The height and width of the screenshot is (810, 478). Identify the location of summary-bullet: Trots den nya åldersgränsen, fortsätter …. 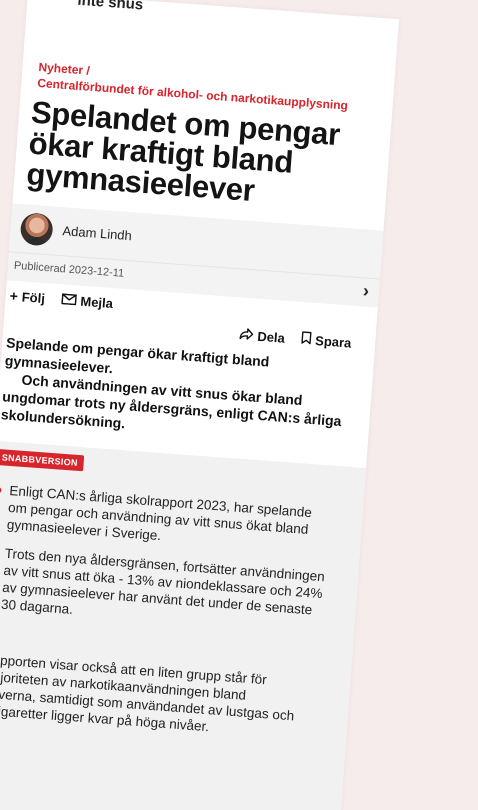
(163, 590).